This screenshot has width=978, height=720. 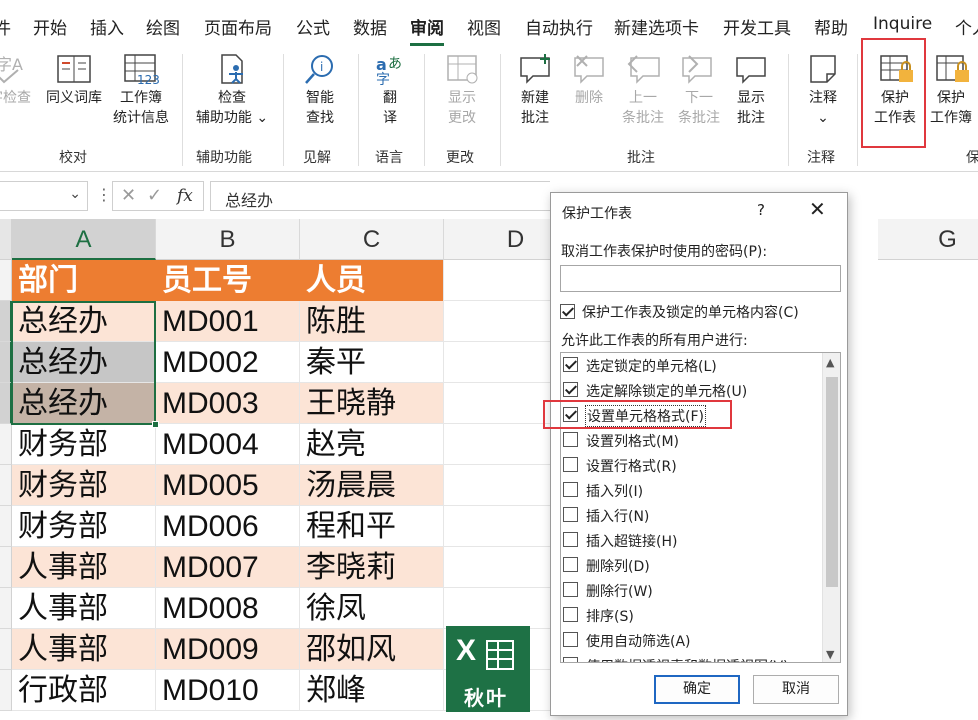 I want to click on permission-item: 插入列(I), so click(x=692, y=490).